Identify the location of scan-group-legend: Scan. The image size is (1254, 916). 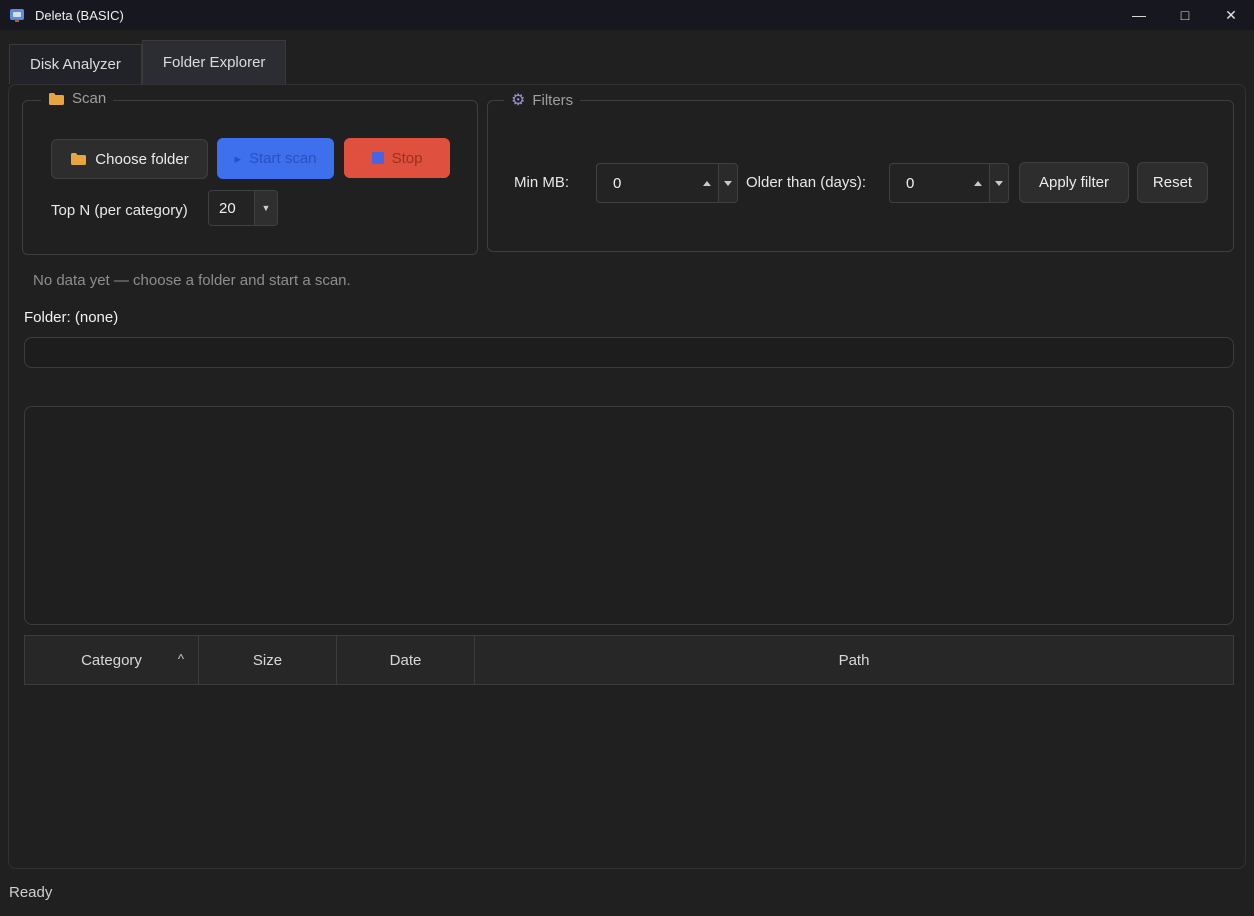
(77, 98).